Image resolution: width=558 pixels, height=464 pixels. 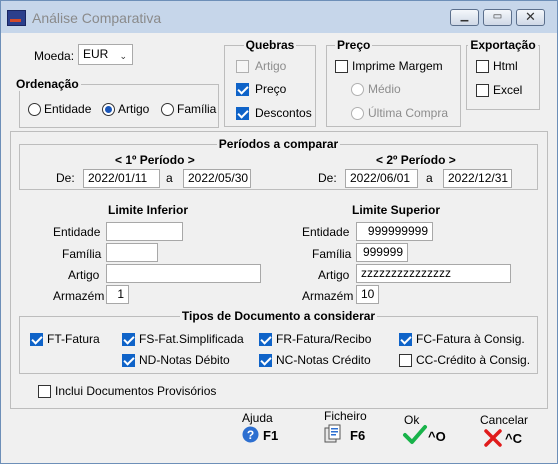 I want to click on preco-ultima-compra-label: Última Compra, so click(x=408, y=113).